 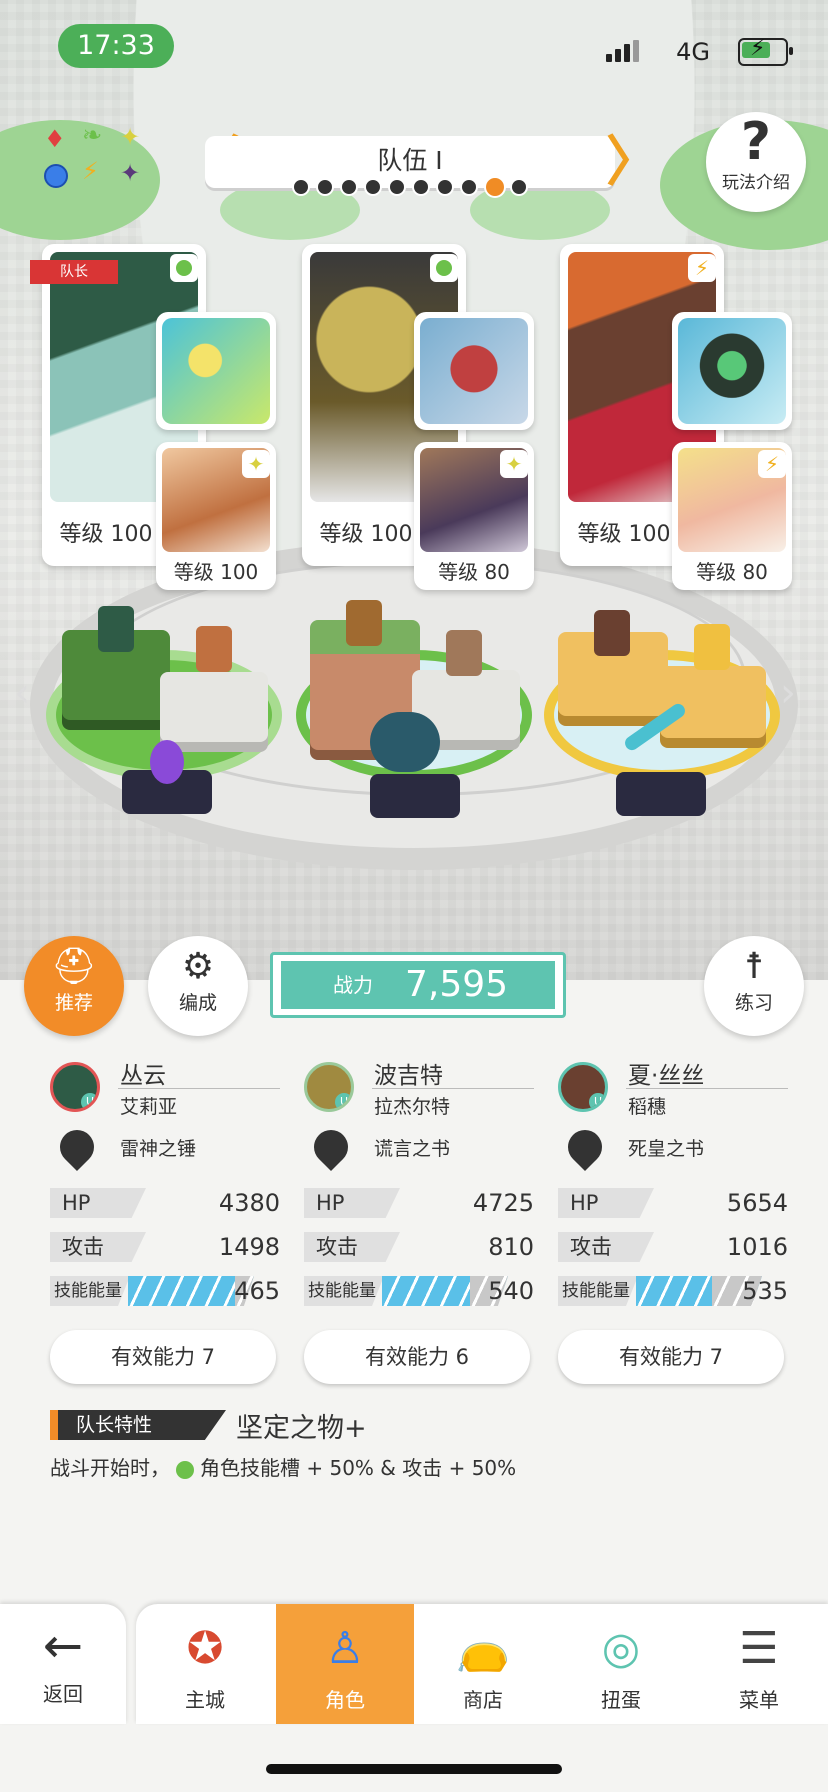 I want to click on creature-sprite, so click(x=405, y=742).